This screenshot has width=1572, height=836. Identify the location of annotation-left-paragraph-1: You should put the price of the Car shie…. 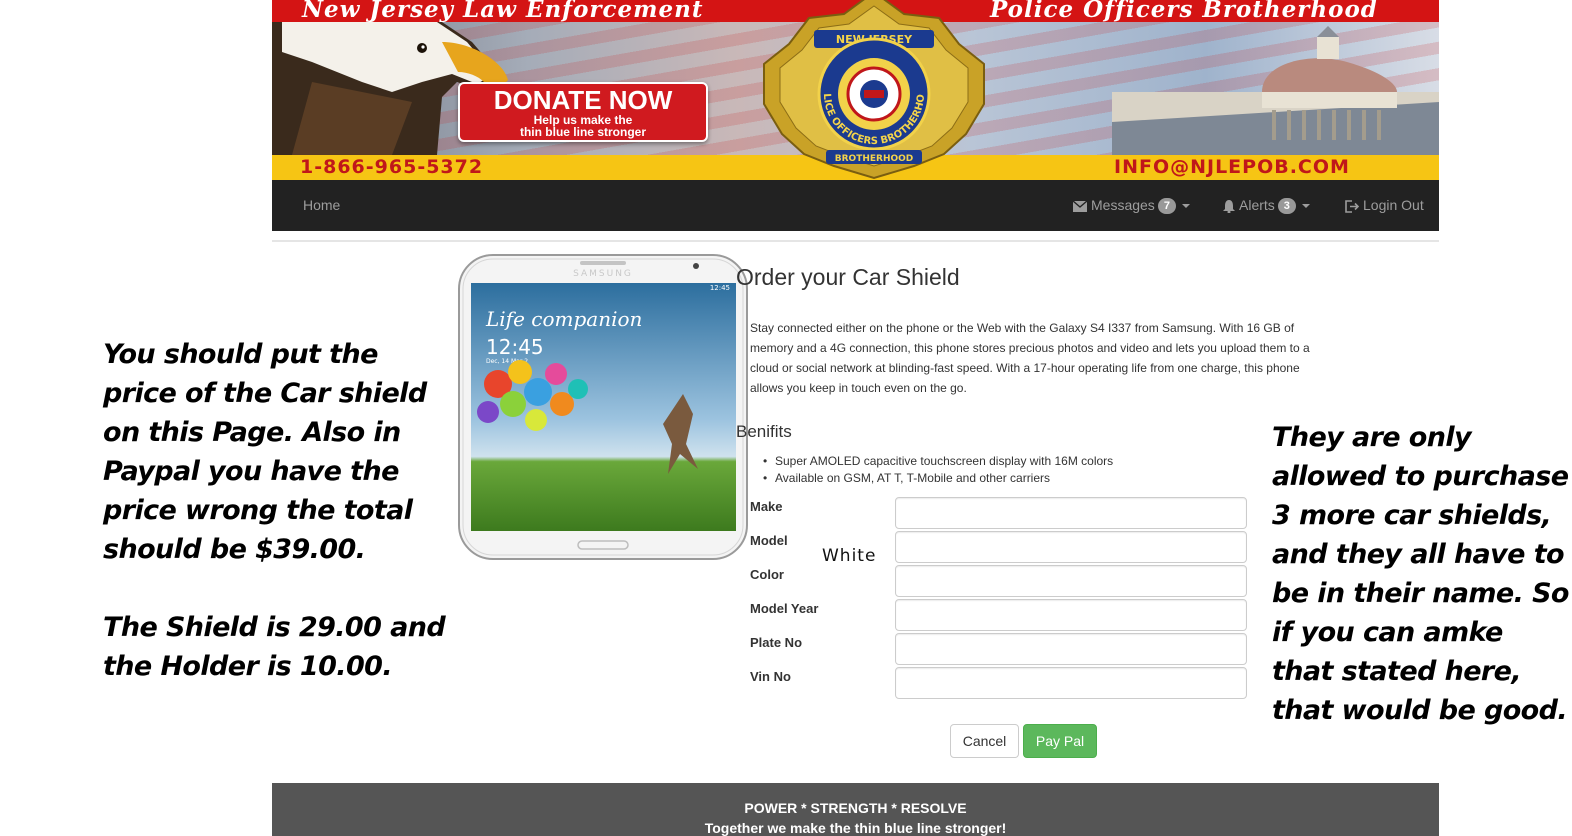
(265, 452).